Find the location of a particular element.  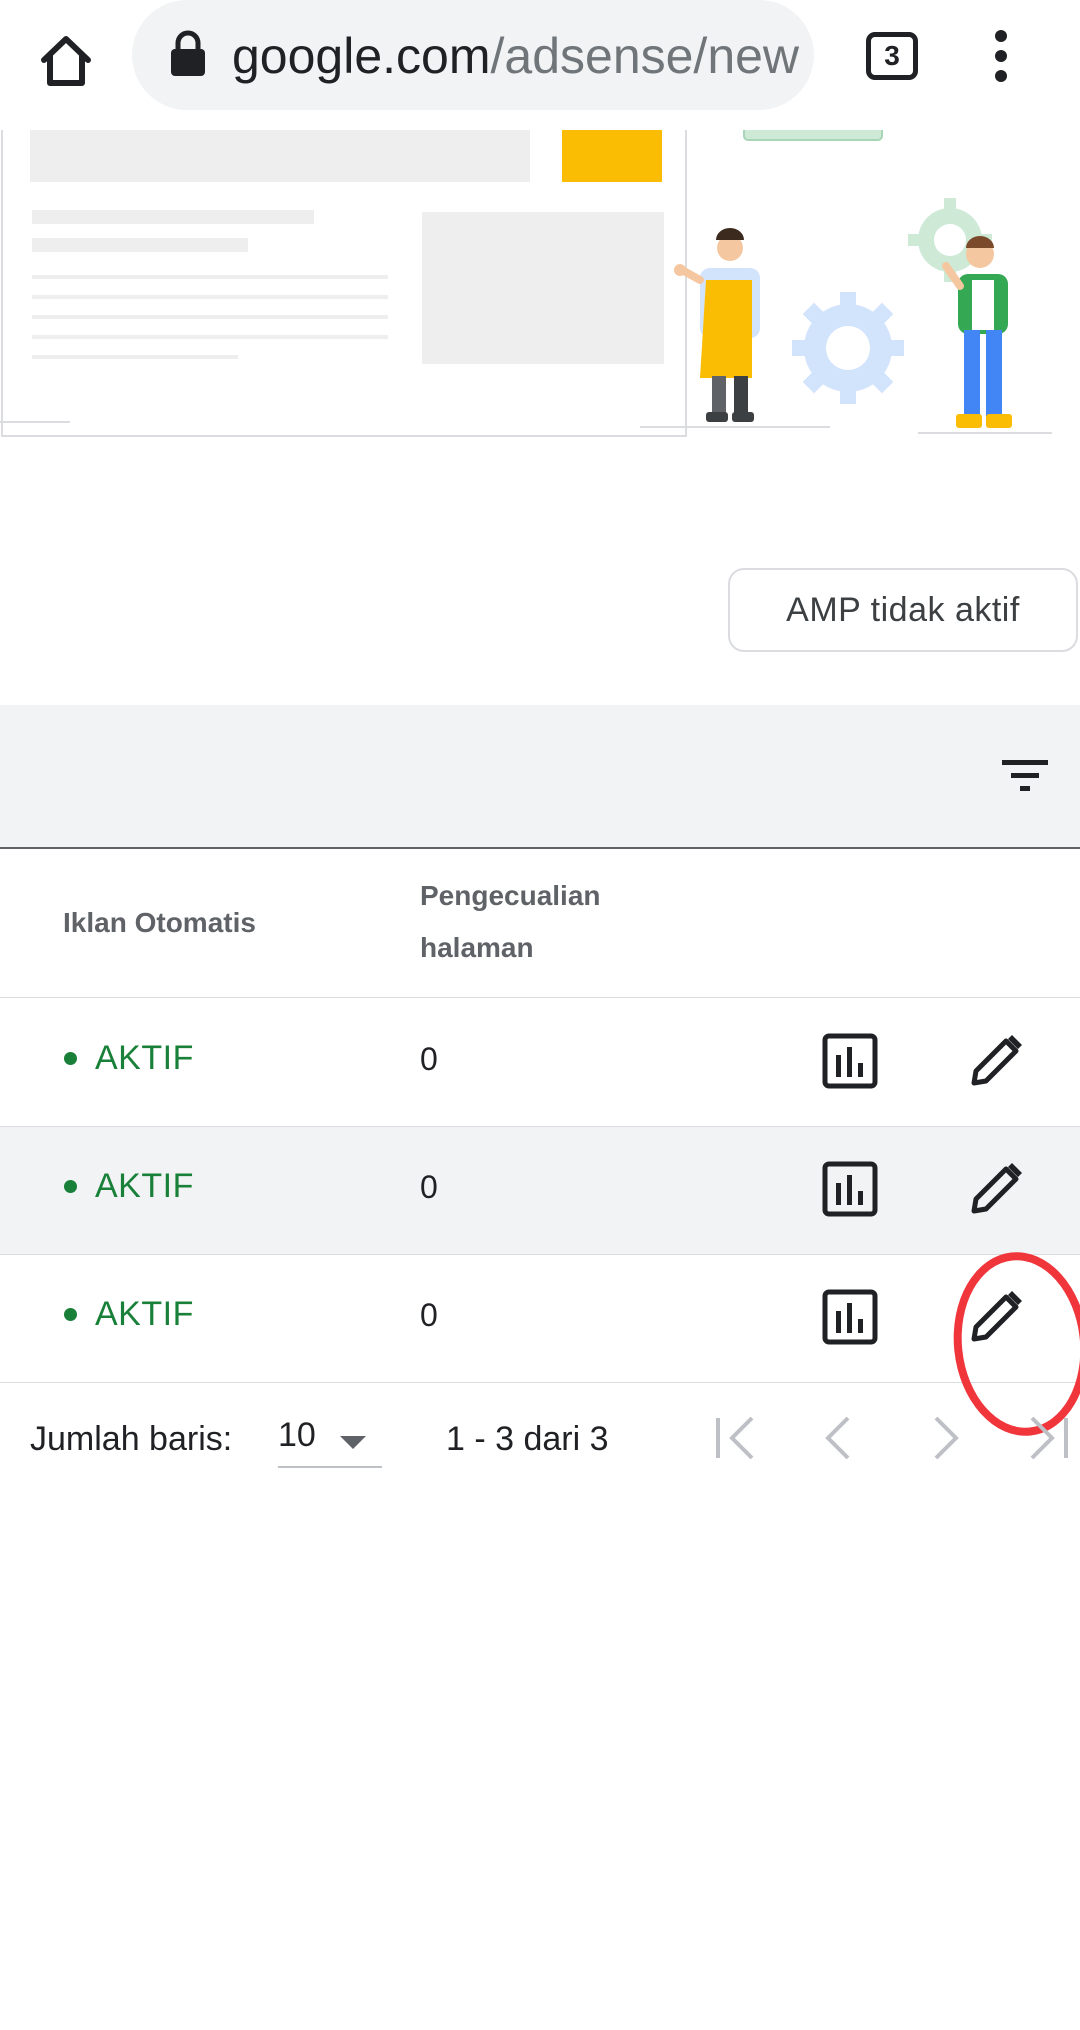

previous-page-icon is located at coordinates (840, 1438).